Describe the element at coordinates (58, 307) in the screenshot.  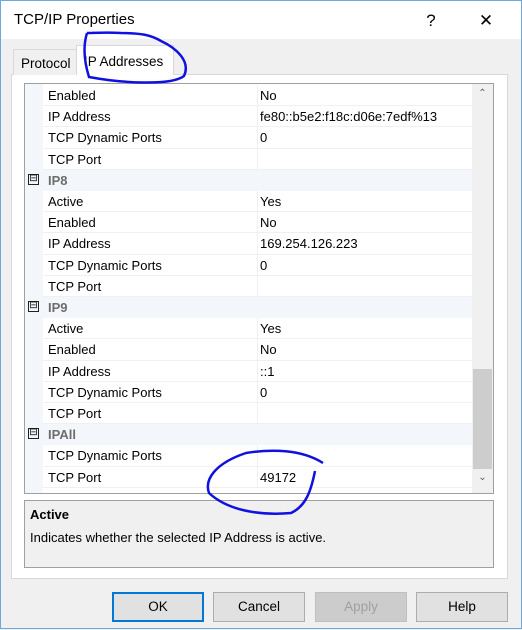
I see `category-name: IP9` at that location.